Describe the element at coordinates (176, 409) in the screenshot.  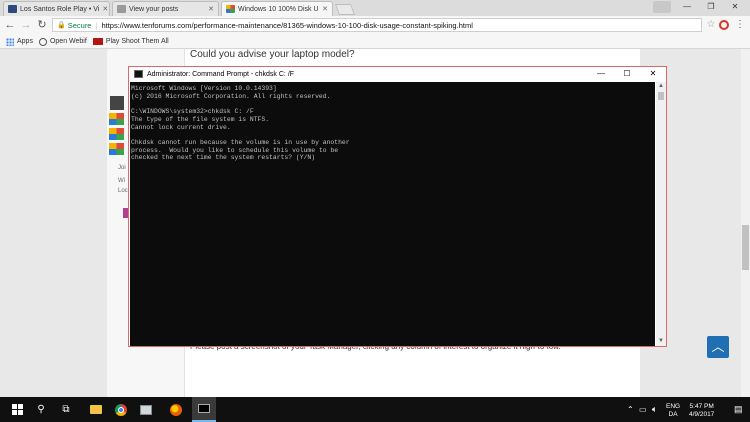
I see `firefox-icon` at that location.